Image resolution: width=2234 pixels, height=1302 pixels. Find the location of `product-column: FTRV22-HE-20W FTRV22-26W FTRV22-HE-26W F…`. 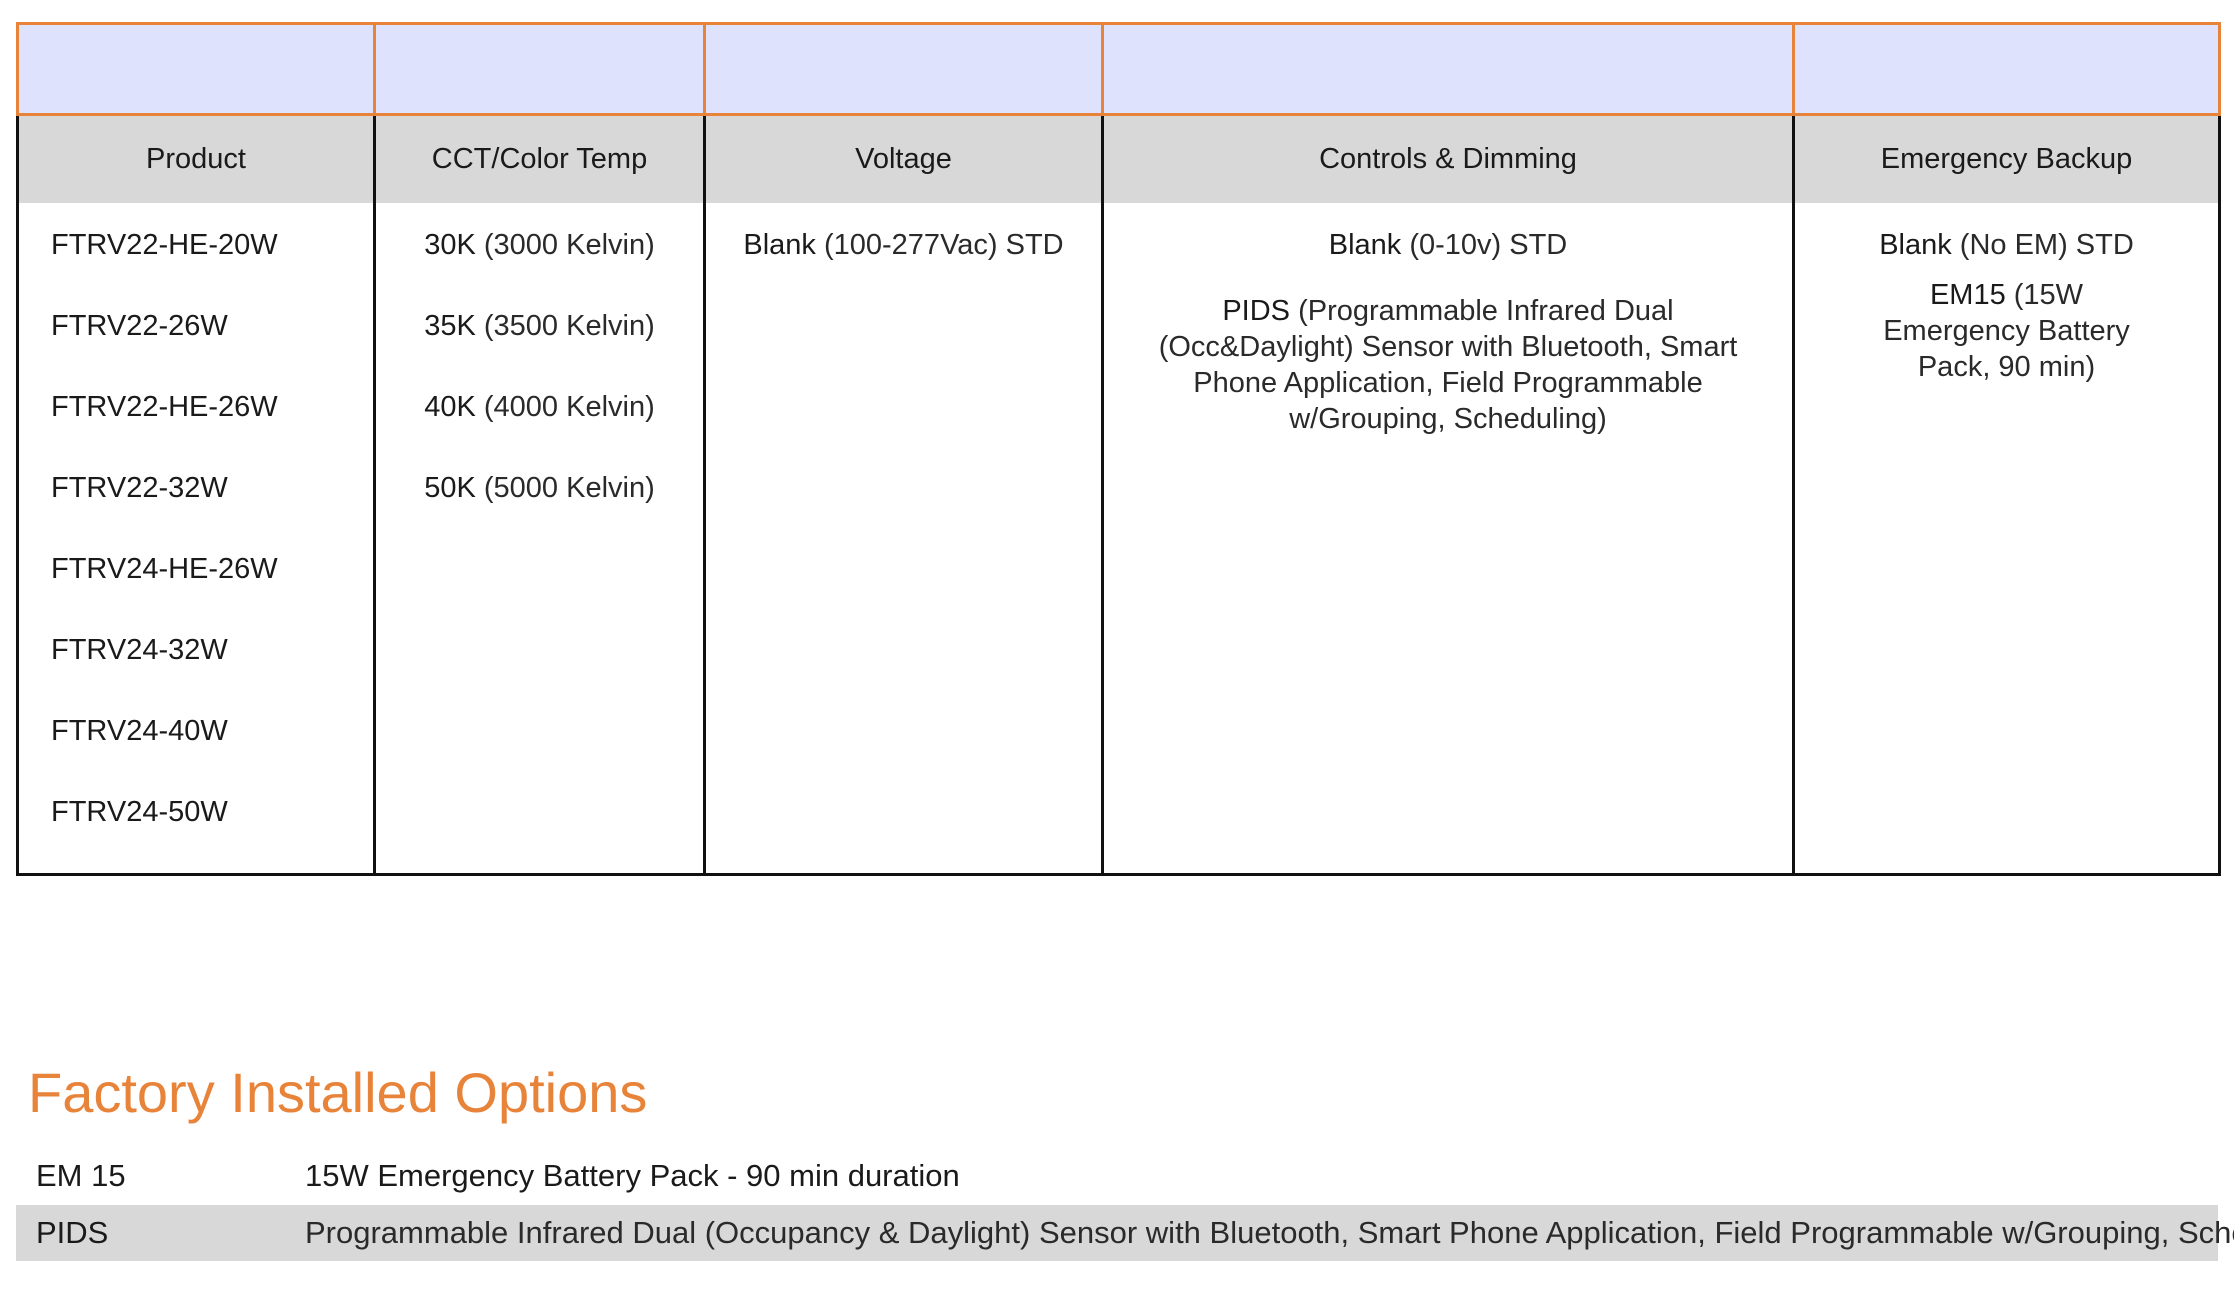

product-column: FTRV22-HE-20W FTRV22-26W FTRV22-HE-26W F… is located at coordinates (196, 539).